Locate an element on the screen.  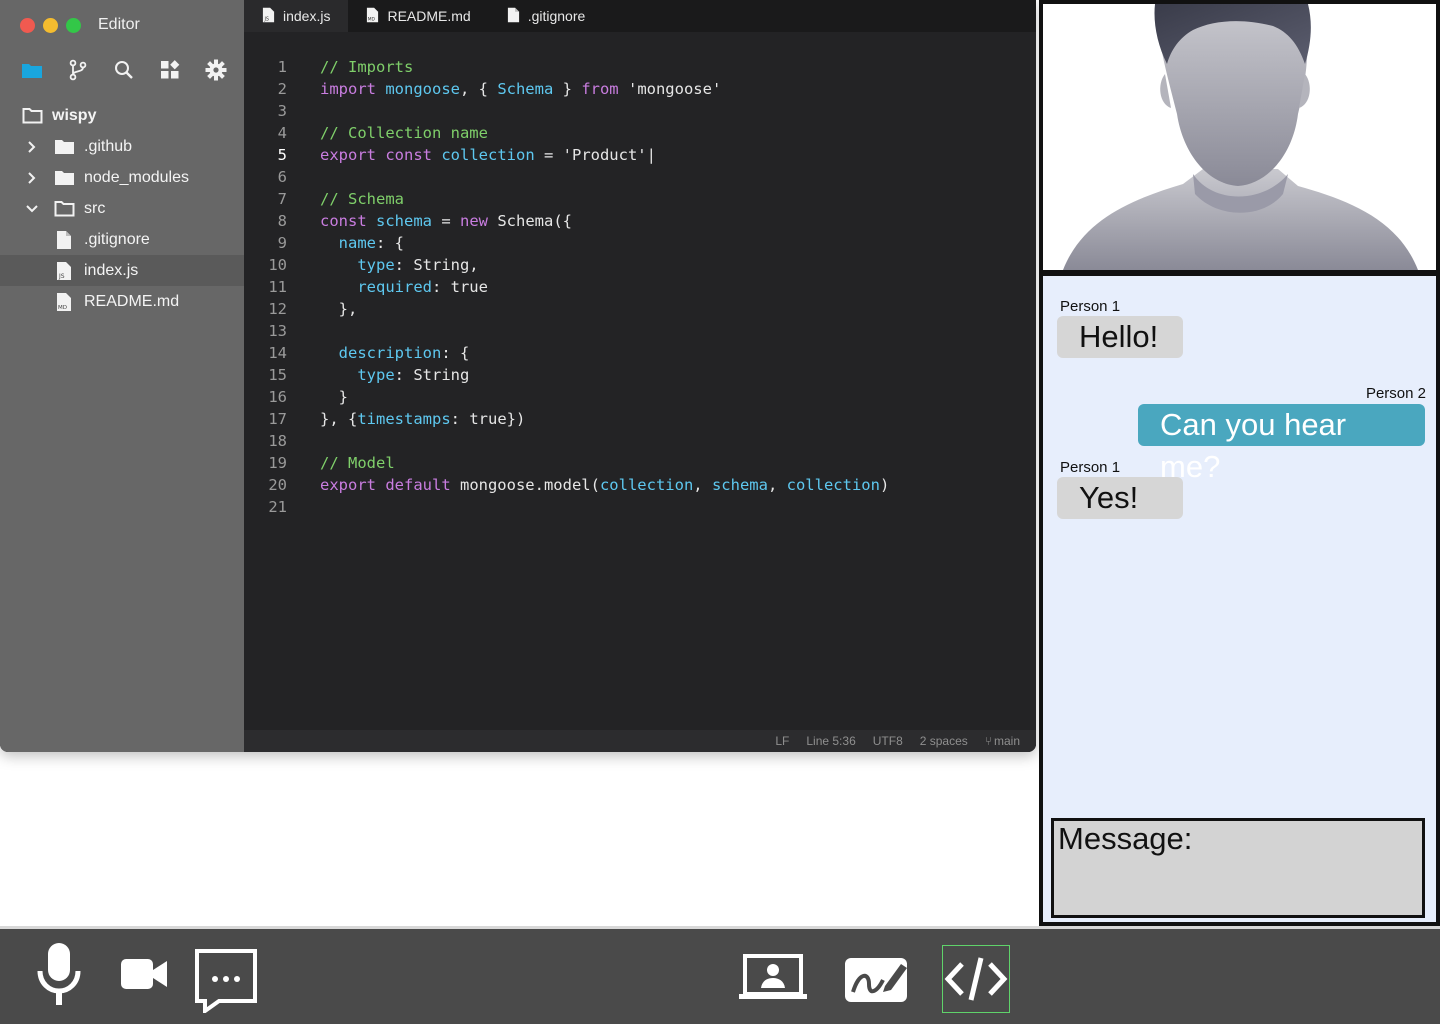
status-encoding: UTF8 is located at coordinates (888, 741).